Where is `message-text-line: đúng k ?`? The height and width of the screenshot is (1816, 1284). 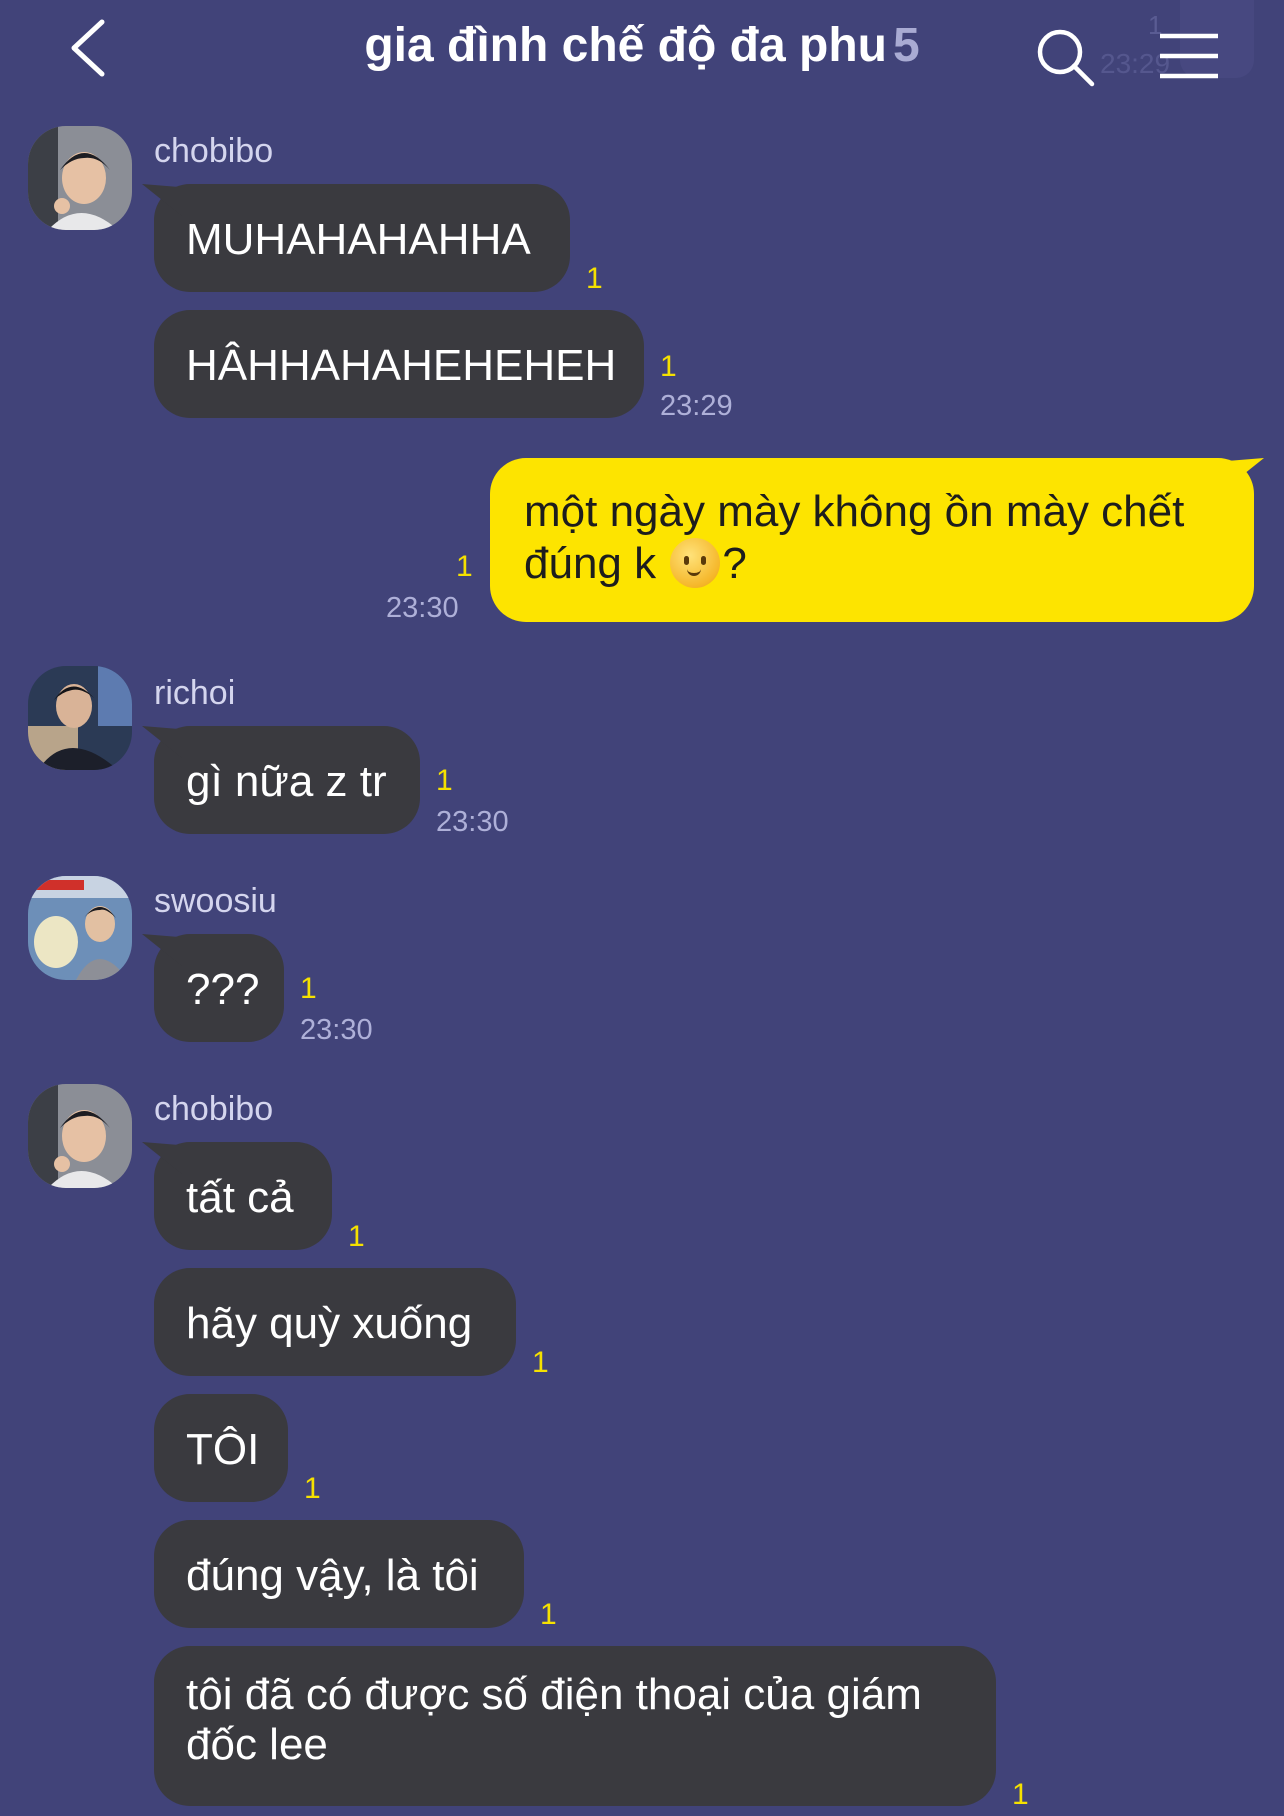 message-text-line: đúng k ? is located at coordinates (872, 564).